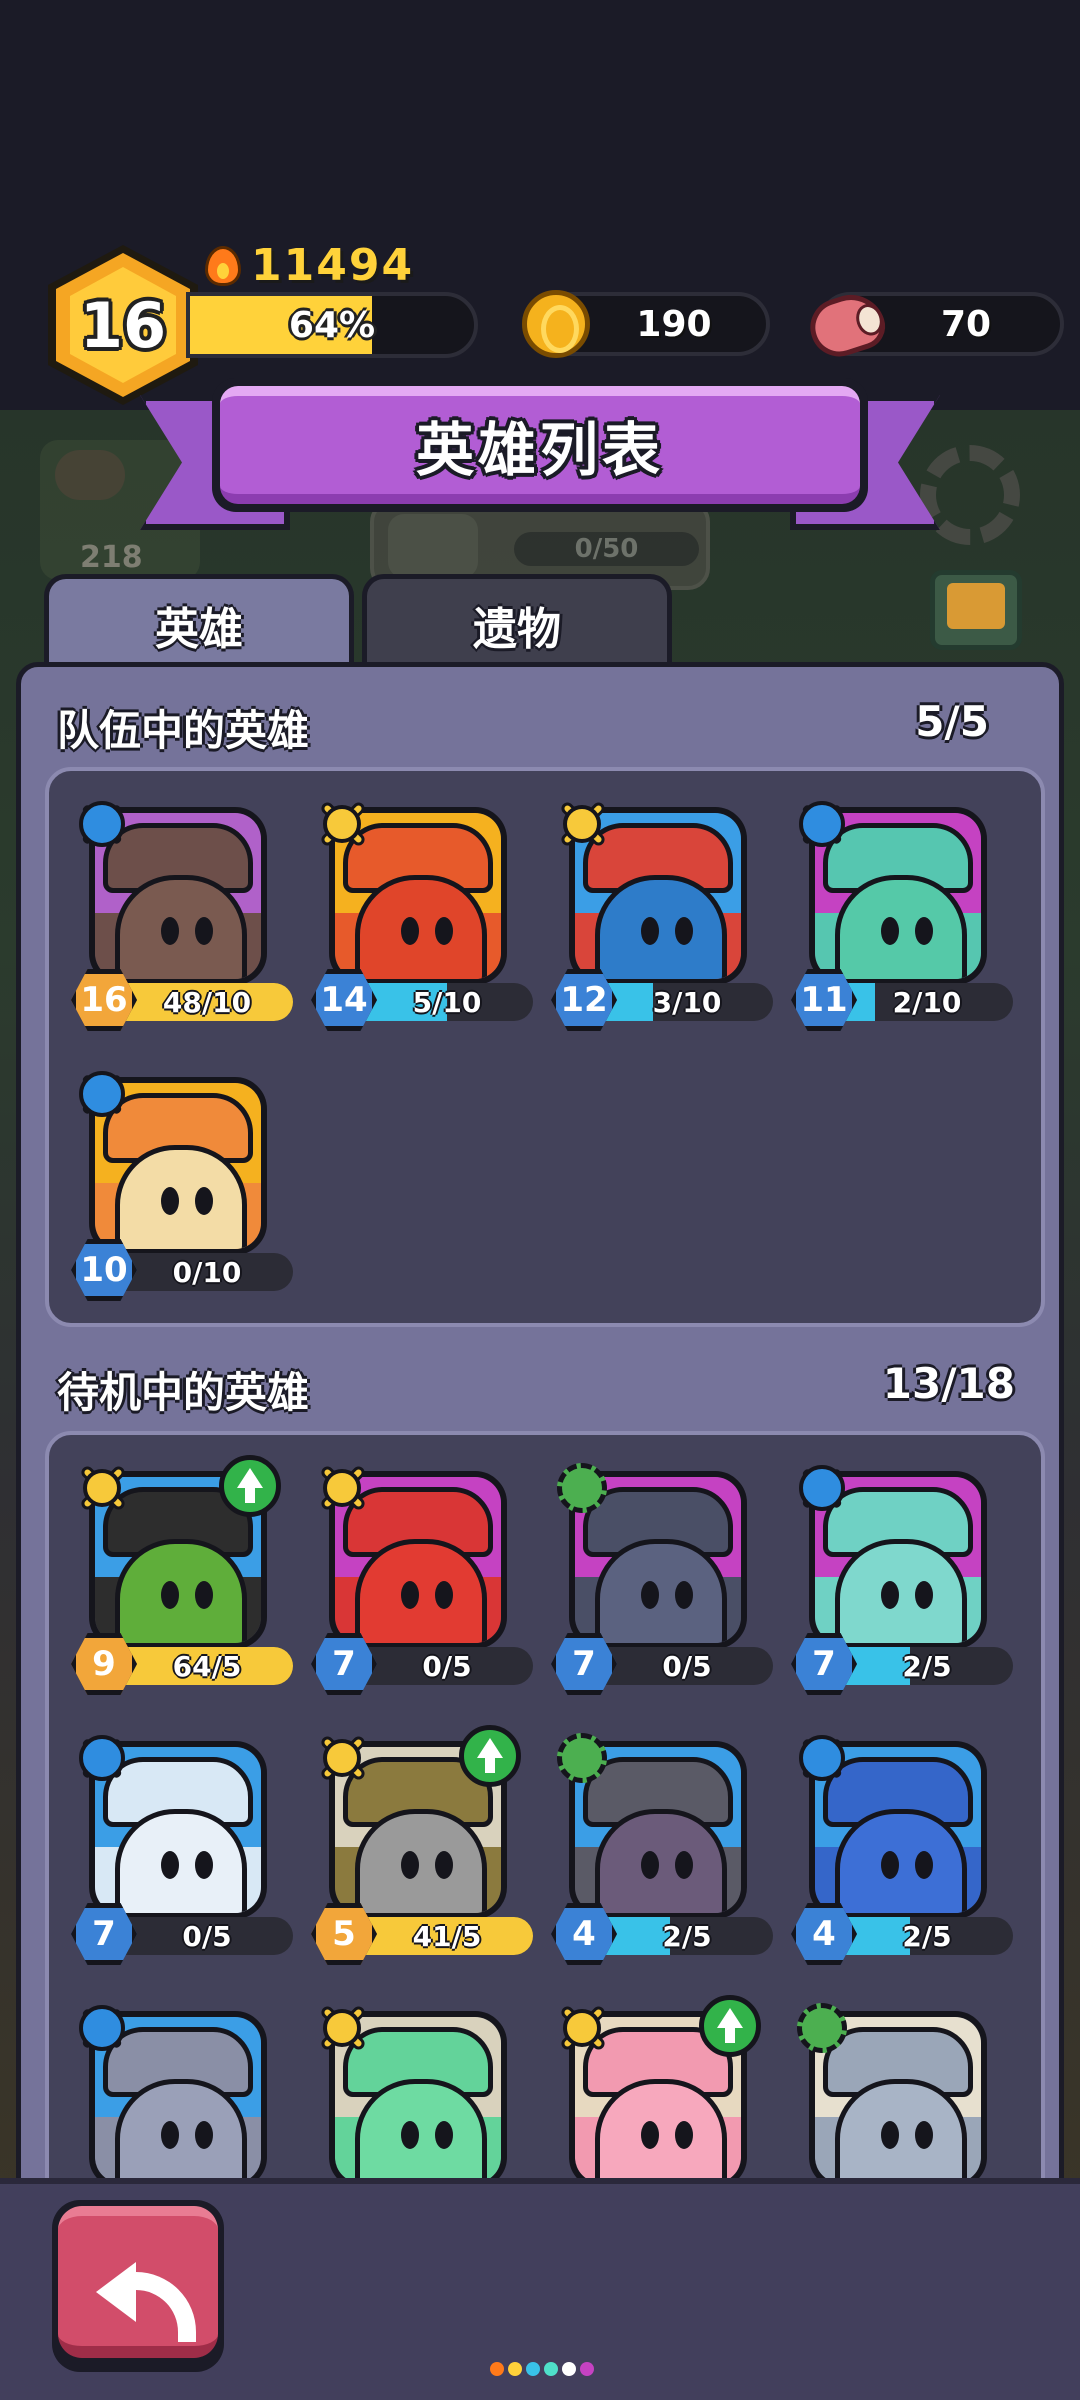  What do you see at coordinates (111, 557) in the screenshot?
I see `background-meat-count: 218` at bounding box center [111, 557].